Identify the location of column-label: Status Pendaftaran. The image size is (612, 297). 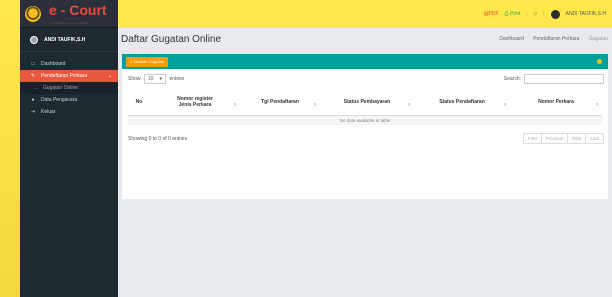
(462, 101).